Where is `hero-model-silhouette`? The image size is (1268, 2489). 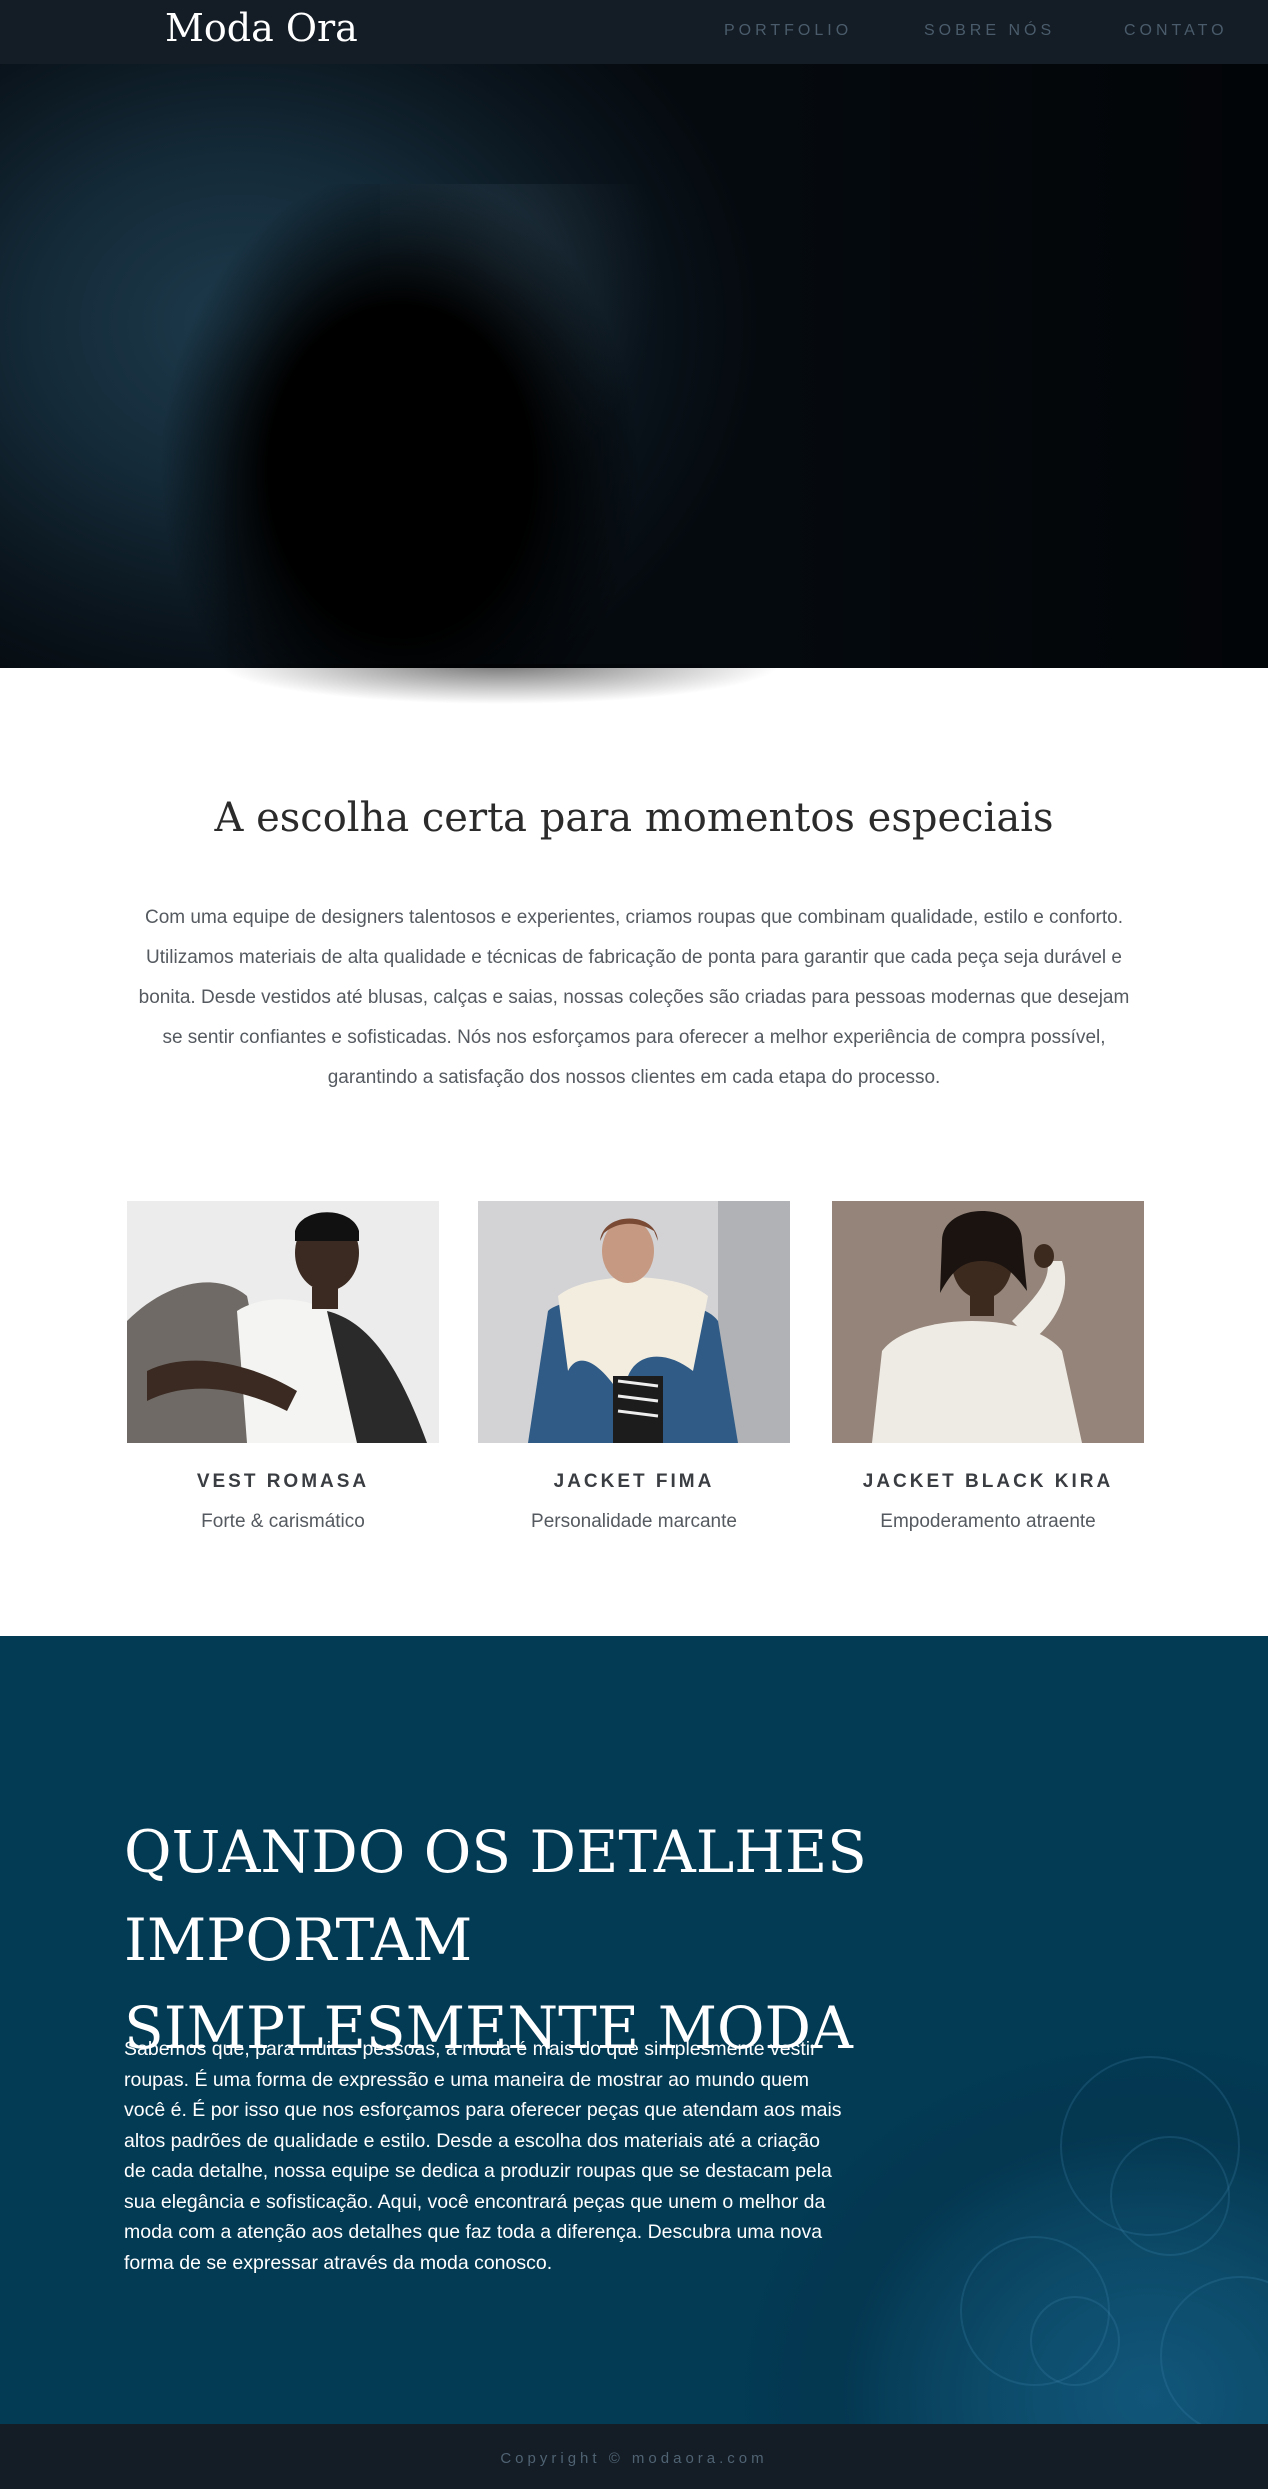 hero-model-silhouette is located at coordinates (400, 426).